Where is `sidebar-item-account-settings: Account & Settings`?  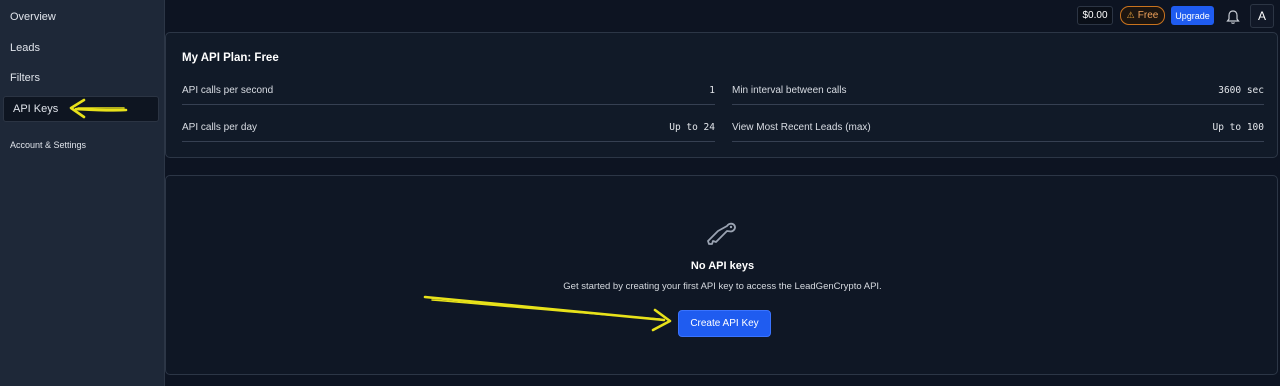
sidebar-item-account-settings: Account & Settings is located at coordinates (82, 145).